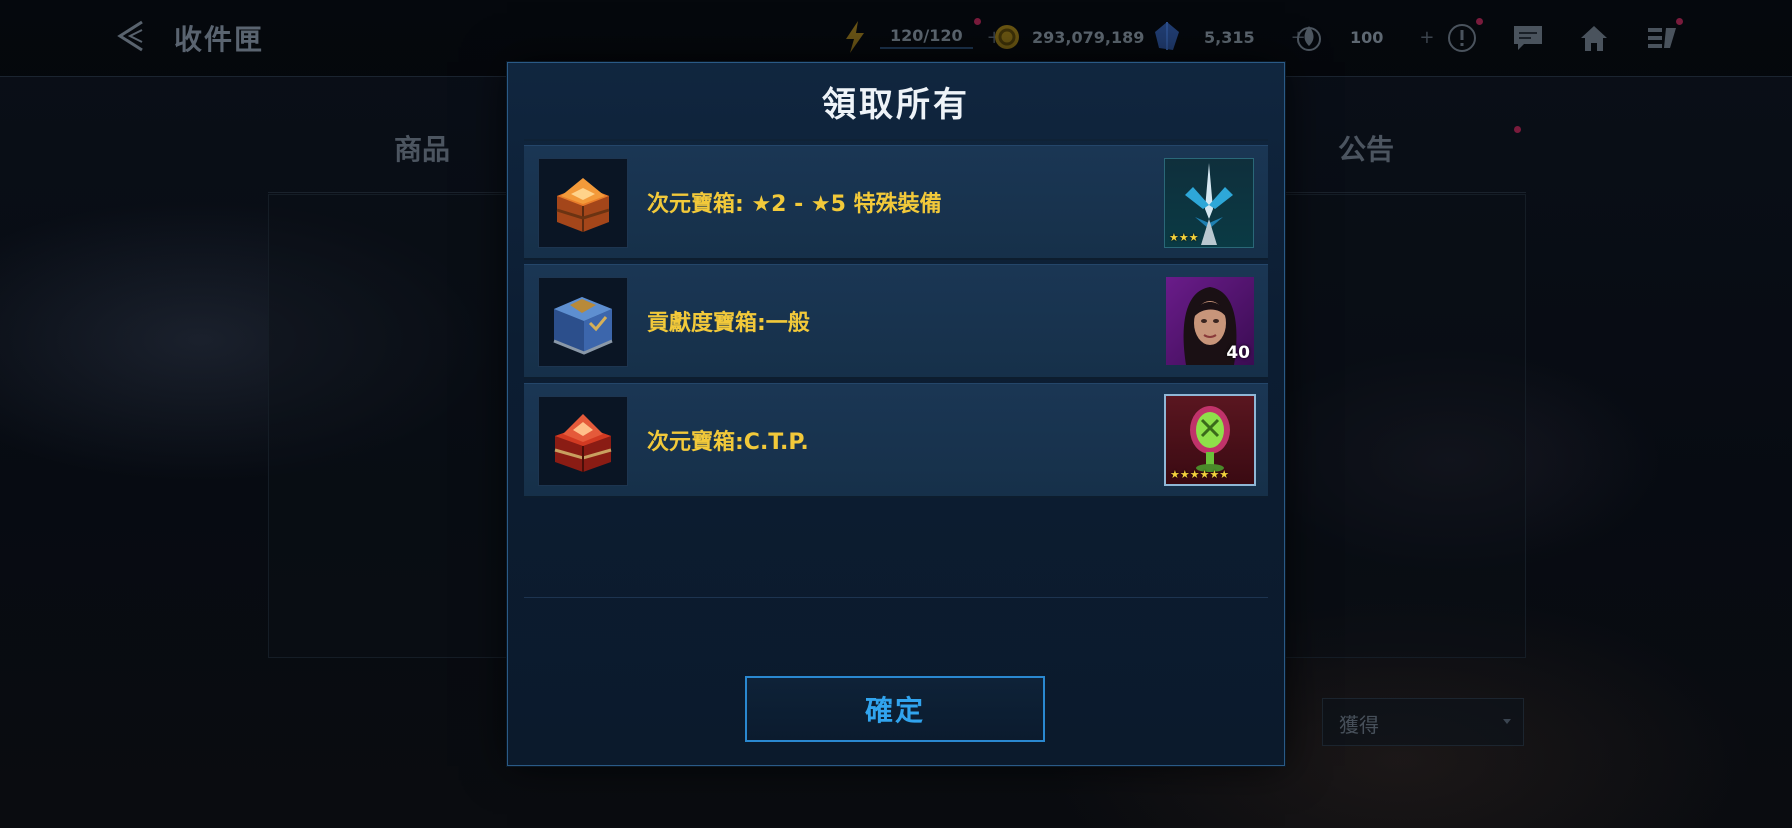  What do you see at coordinates (1167, 37) in the screenshot?
I see `crystal-icon` at bounding box center [1167, 37].